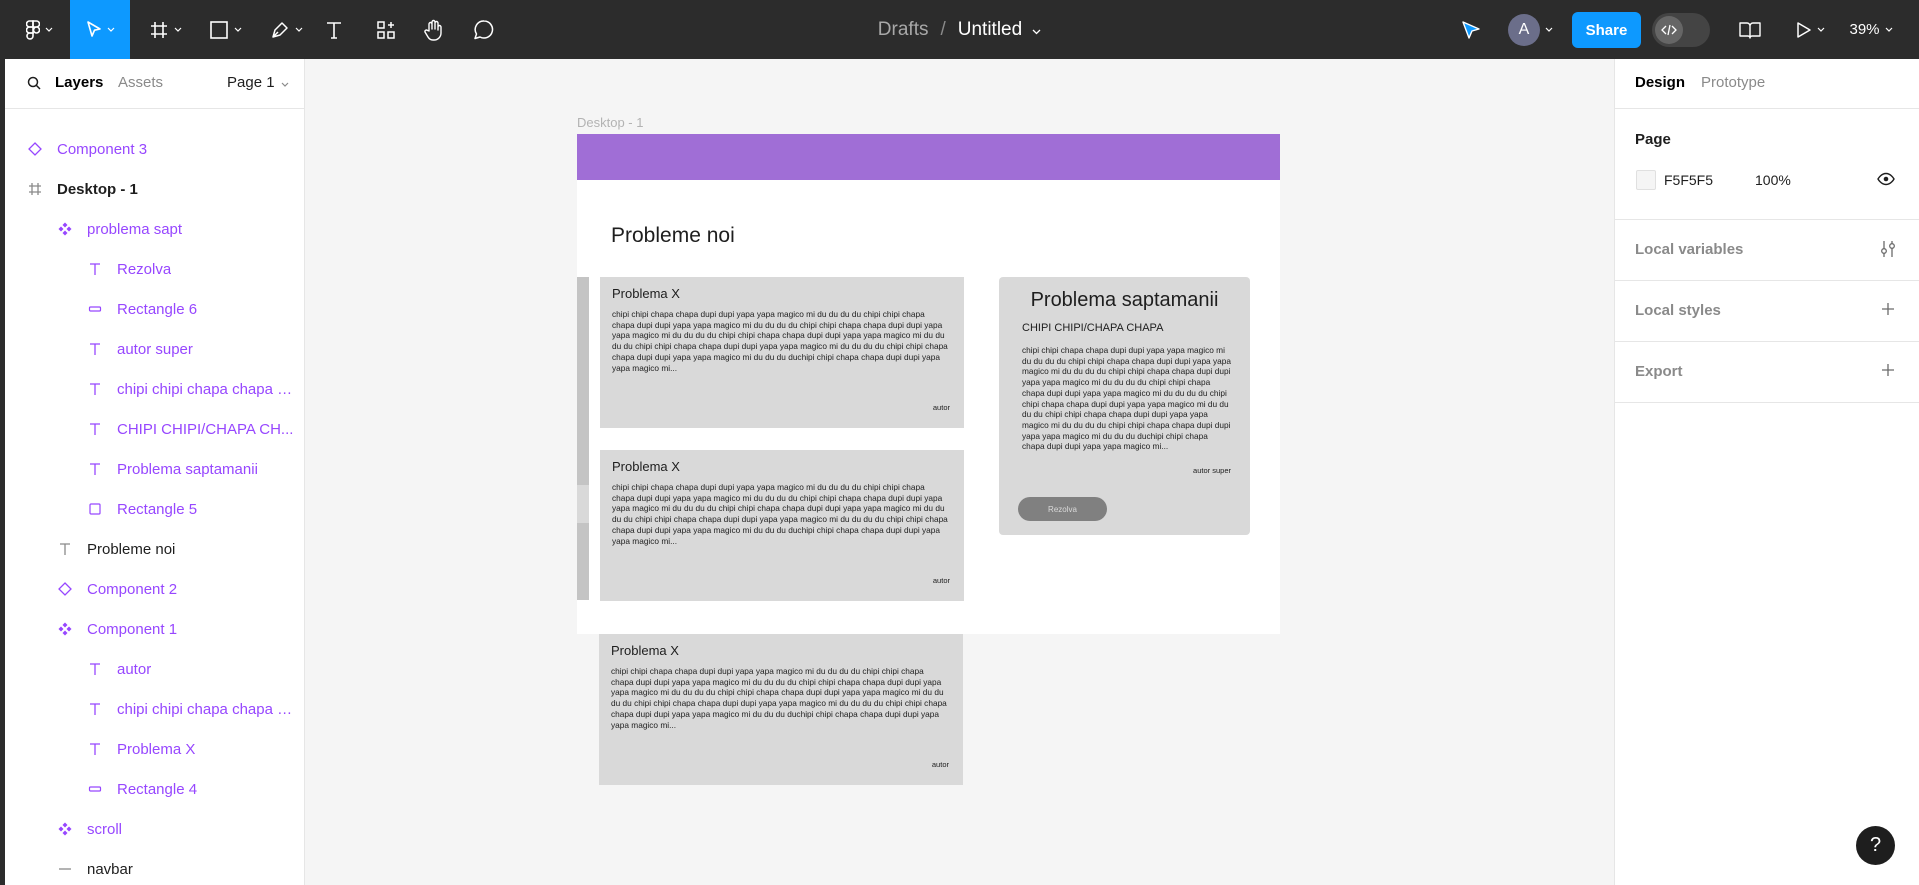 The width and height of the screenshot is (1919, 885). I want to click on multiplayer-cursors-button, so click(1471, 29).